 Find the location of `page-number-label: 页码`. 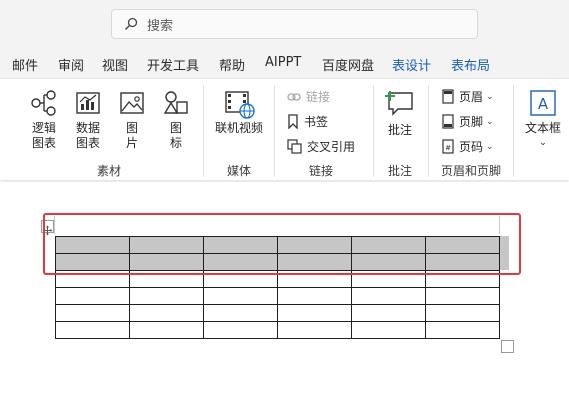

page-number-label: 页码 is located at coordinates (471, 147).